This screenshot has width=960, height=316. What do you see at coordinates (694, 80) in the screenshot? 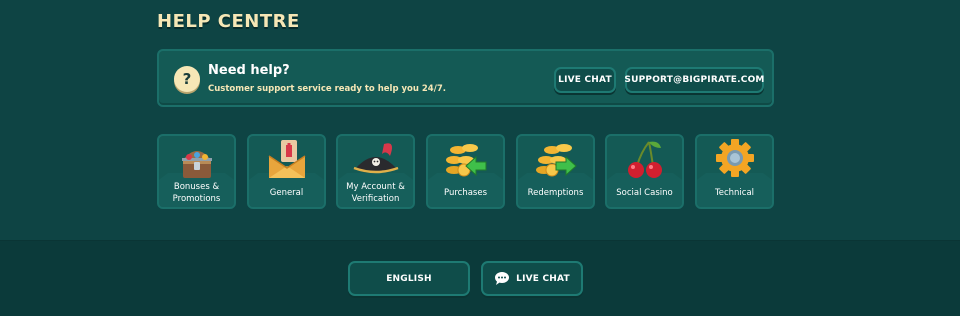
I see `support-email-button: SUPPORT@BIGPIRATE.COM` at bounding box center [694, 80].